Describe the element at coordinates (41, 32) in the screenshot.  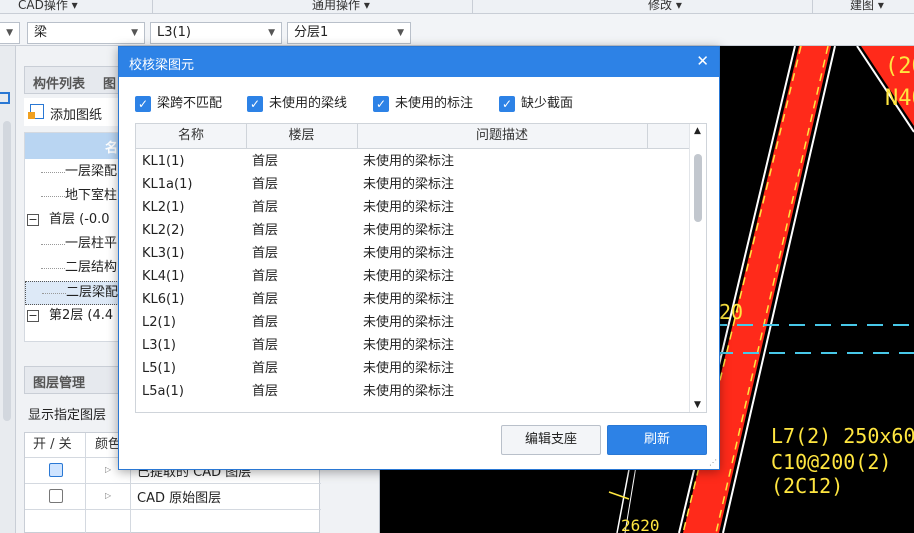
I see `category-select-value: 梁` at that location.